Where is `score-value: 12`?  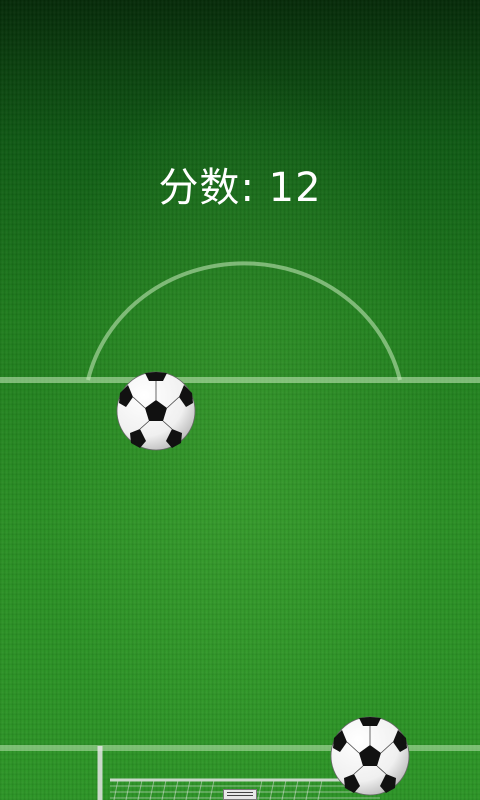
score-value: 12 is located at coordinates (295, 188).